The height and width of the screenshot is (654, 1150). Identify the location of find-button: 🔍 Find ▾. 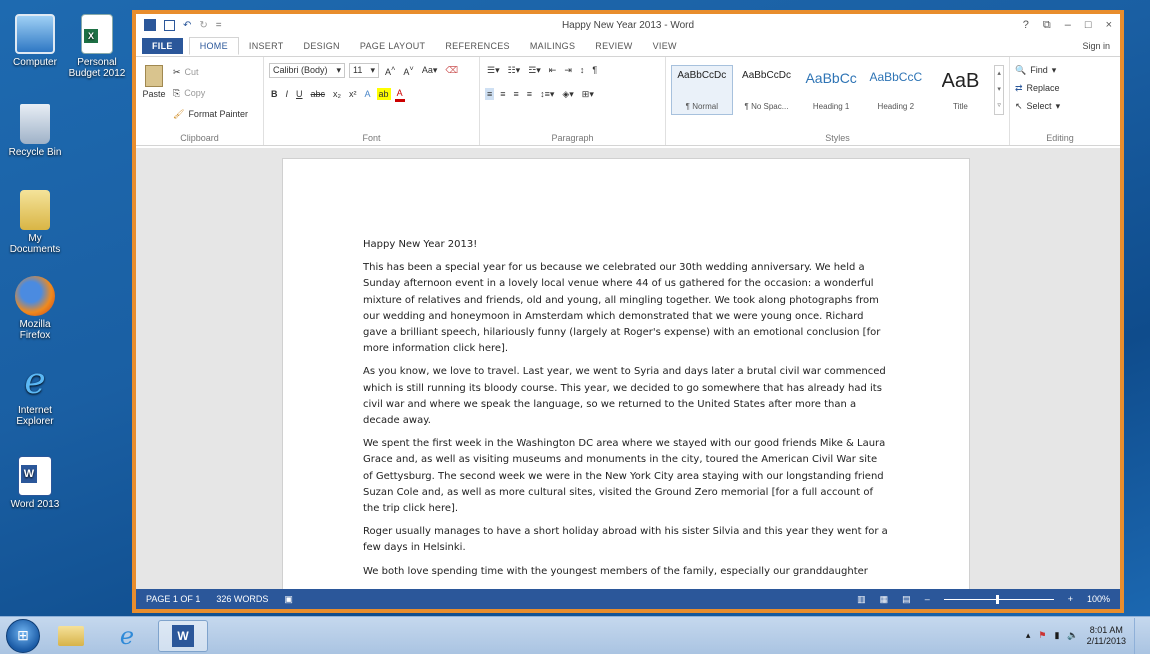
(1060, 70).